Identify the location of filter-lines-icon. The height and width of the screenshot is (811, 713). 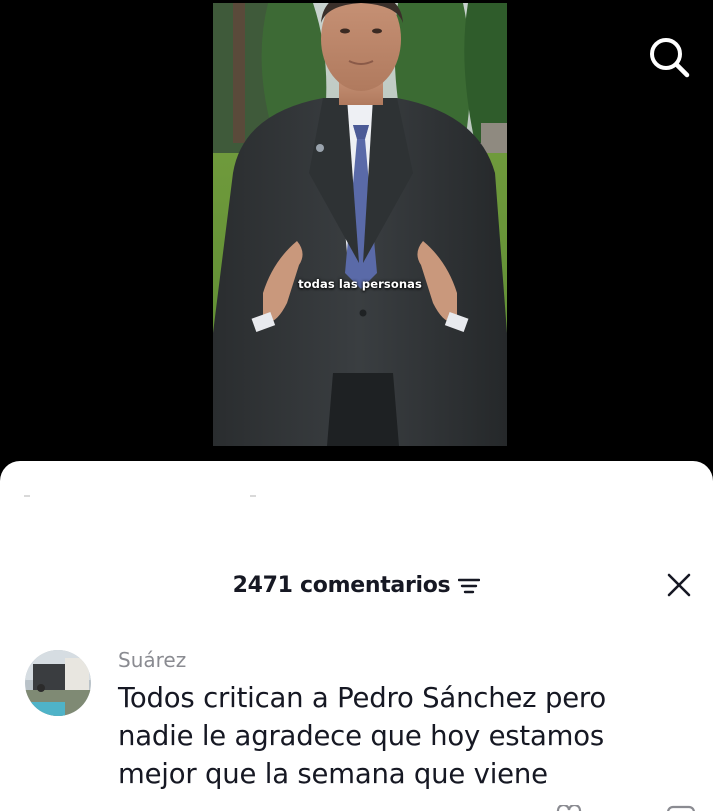
(469, 586).